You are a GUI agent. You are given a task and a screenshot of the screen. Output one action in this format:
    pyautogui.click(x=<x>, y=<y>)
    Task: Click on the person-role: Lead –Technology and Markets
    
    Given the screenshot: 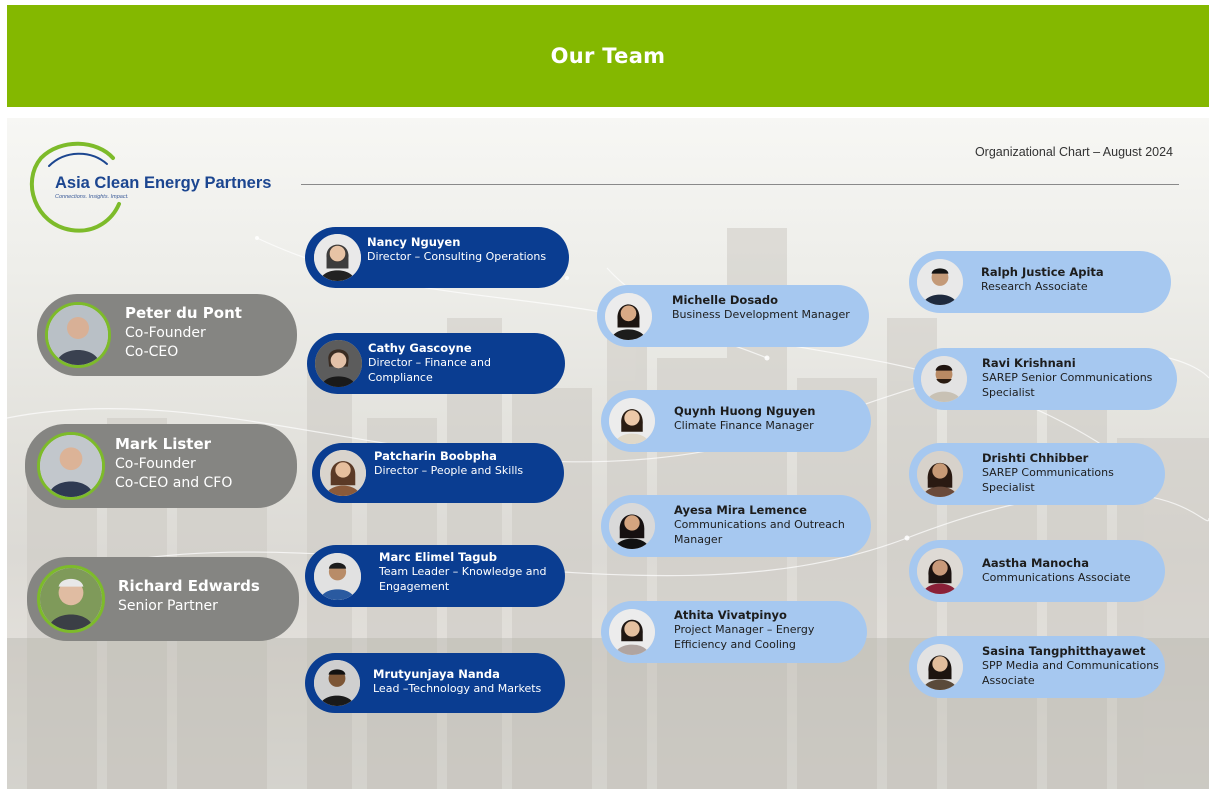 What is the action you would take?
    pyautogui.click(x=457, y=688)
    